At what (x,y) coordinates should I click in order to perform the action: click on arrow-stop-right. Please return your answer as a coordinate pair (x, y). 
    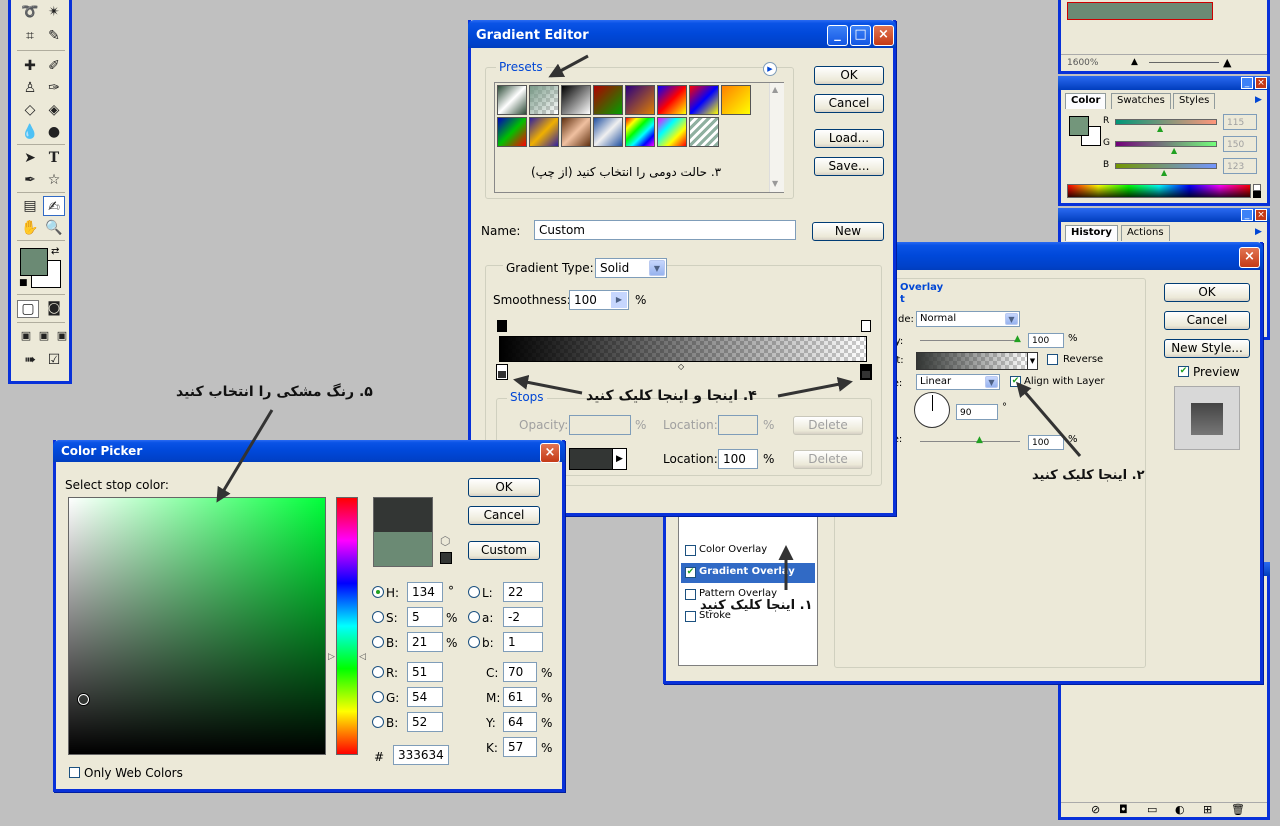
    Looking at the image, I should click on (815, 387).